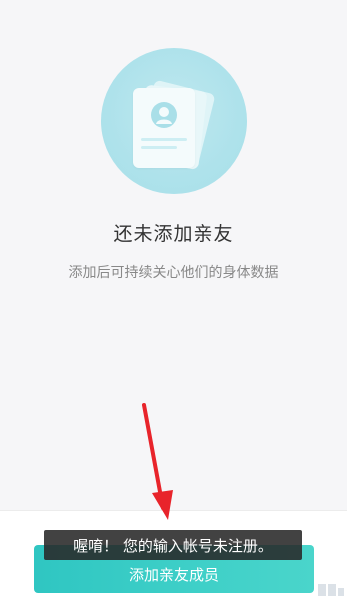 The image size is (347, 600). I want to click on contact-cards-icon, so click(164, 128).